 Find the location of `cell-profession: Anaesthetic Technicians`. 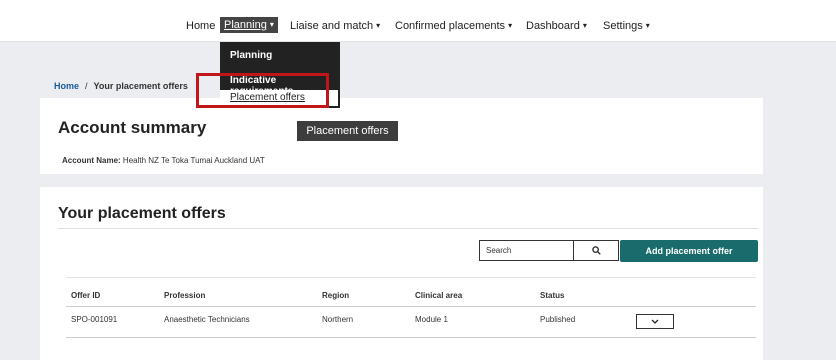

cell-profession: Anaesthetic Technicians is located at coordinates (207, 319).